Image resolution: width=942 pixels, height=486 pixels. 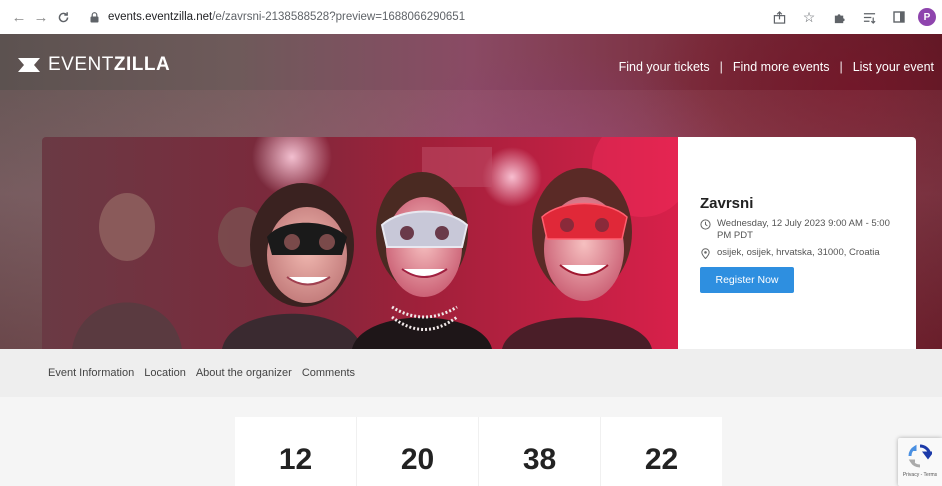 What do you see at coordinates (839, 17) in the screenshot?
I see `extensions-puzzle-icon` at bounding box center [839, 17].